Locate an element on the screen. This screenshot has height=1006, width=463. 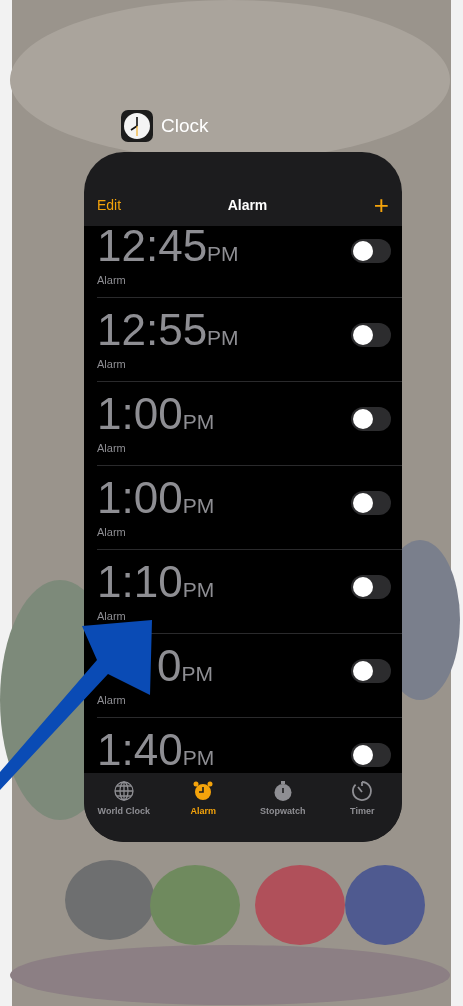
tab-item: Stopwatch is located at coordinates (283, 799).